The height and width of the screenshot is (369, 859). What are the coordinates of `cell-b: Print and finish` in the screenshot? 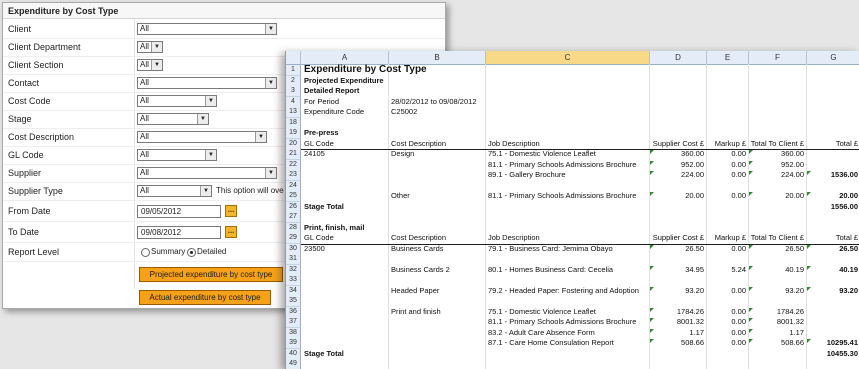 It's located at (437, 312).